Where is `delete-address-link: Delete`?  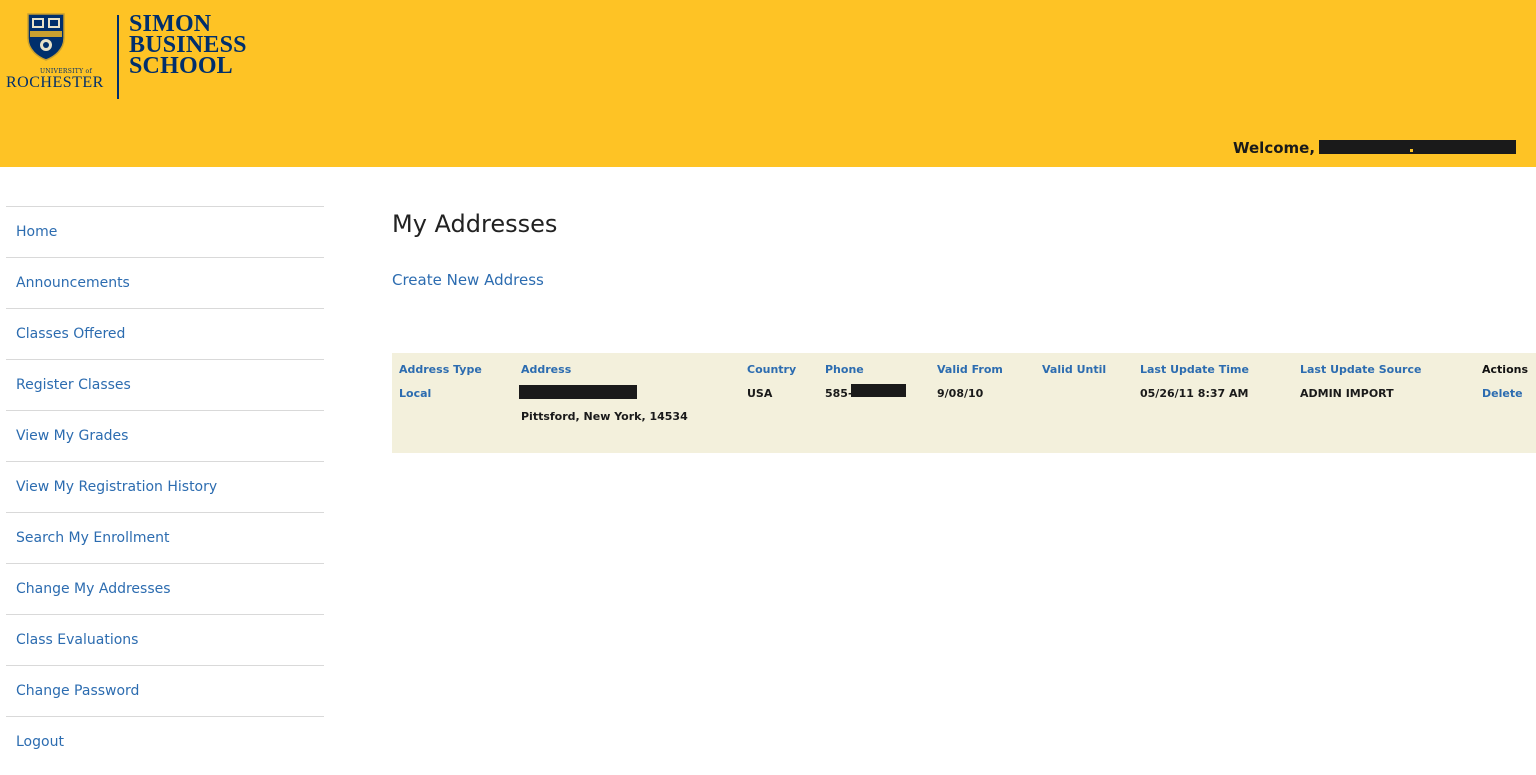 delete-address-link: Delete is located at coordinates (1502, 393).